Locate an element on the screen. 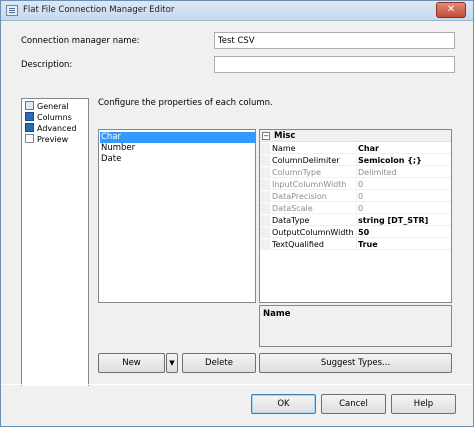  property-value: Semicolon {;} is located at coordinates (403, 160).